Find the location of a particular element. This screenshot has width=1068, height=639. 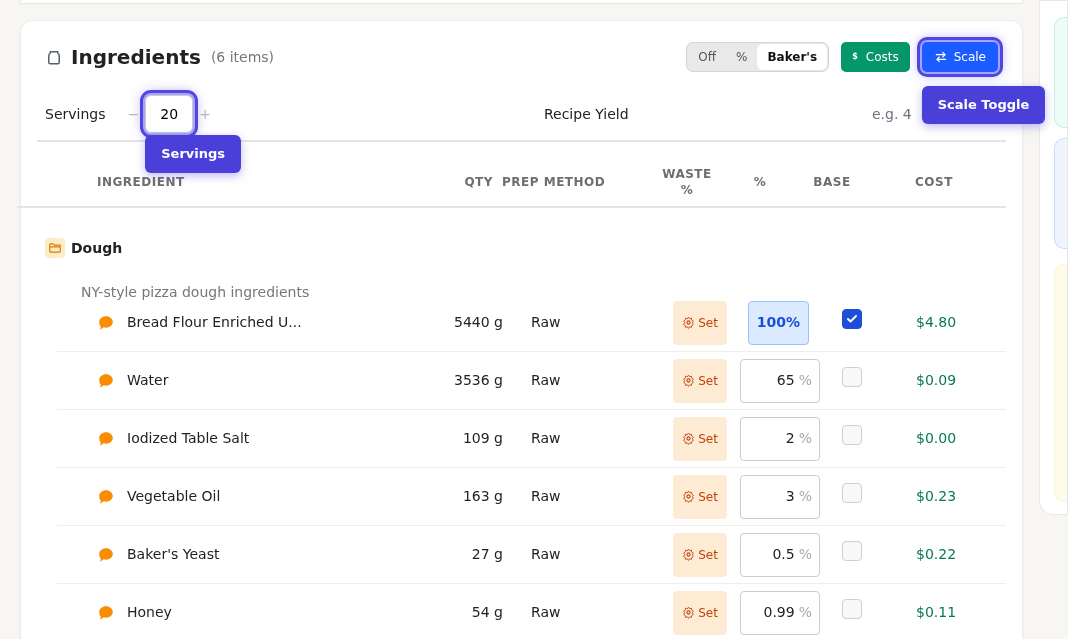

quantity: 109 g is located at coordinates (482, 438).